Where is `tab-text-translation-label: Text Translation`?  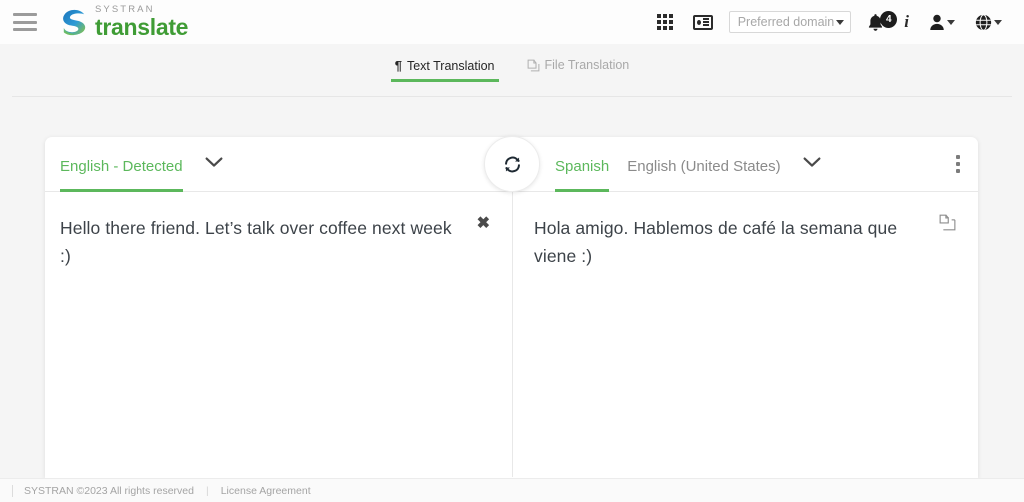 tab-text-translation-label: Text Translation is located at coordinates (450, 65).